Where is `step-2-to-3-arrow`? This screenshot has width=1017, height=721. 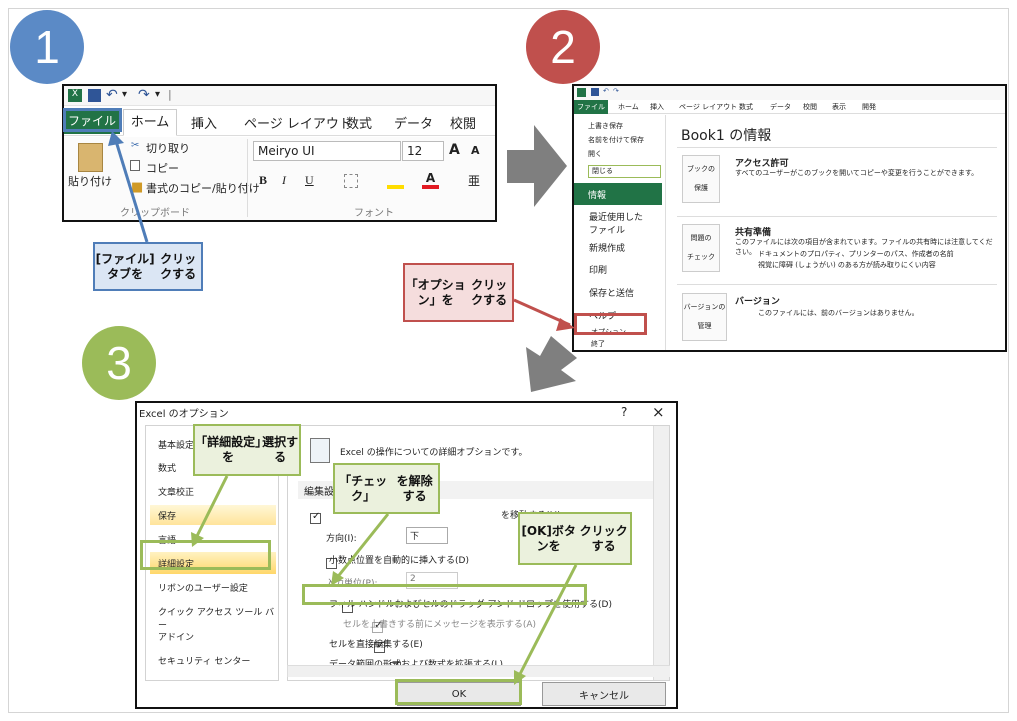 step-2-to-3-arrow is located at coordinates (551, 364).